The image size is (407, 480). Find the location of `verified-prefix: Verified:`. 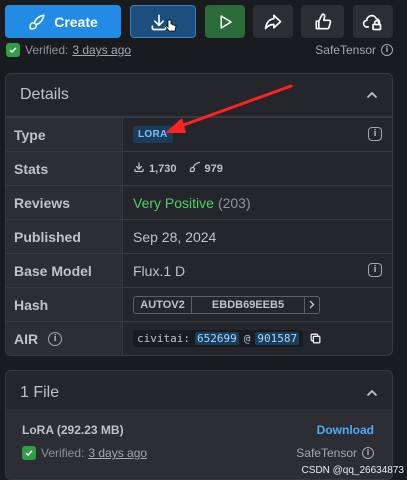

verified-prefix: Verified: is located at coordinates (47, 50).